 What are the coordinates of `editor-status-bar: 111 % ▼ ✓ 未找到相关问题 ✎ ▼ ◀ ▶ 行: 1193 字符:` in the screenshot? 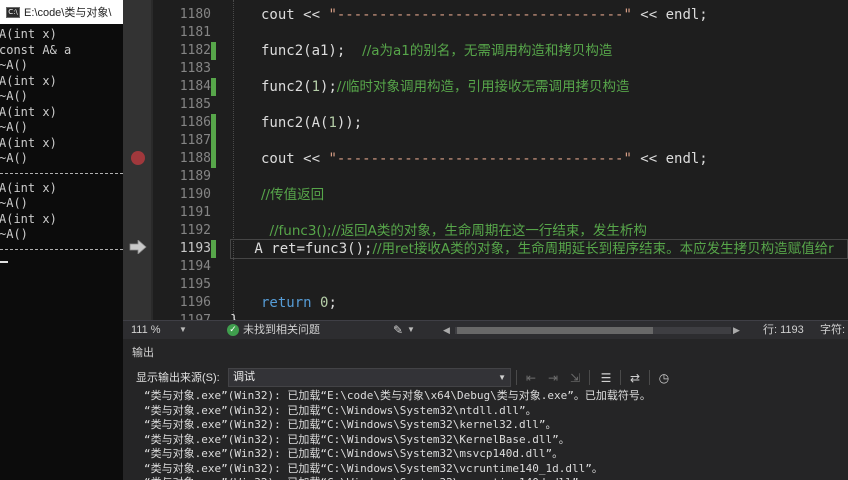 It's located at (485, 329).